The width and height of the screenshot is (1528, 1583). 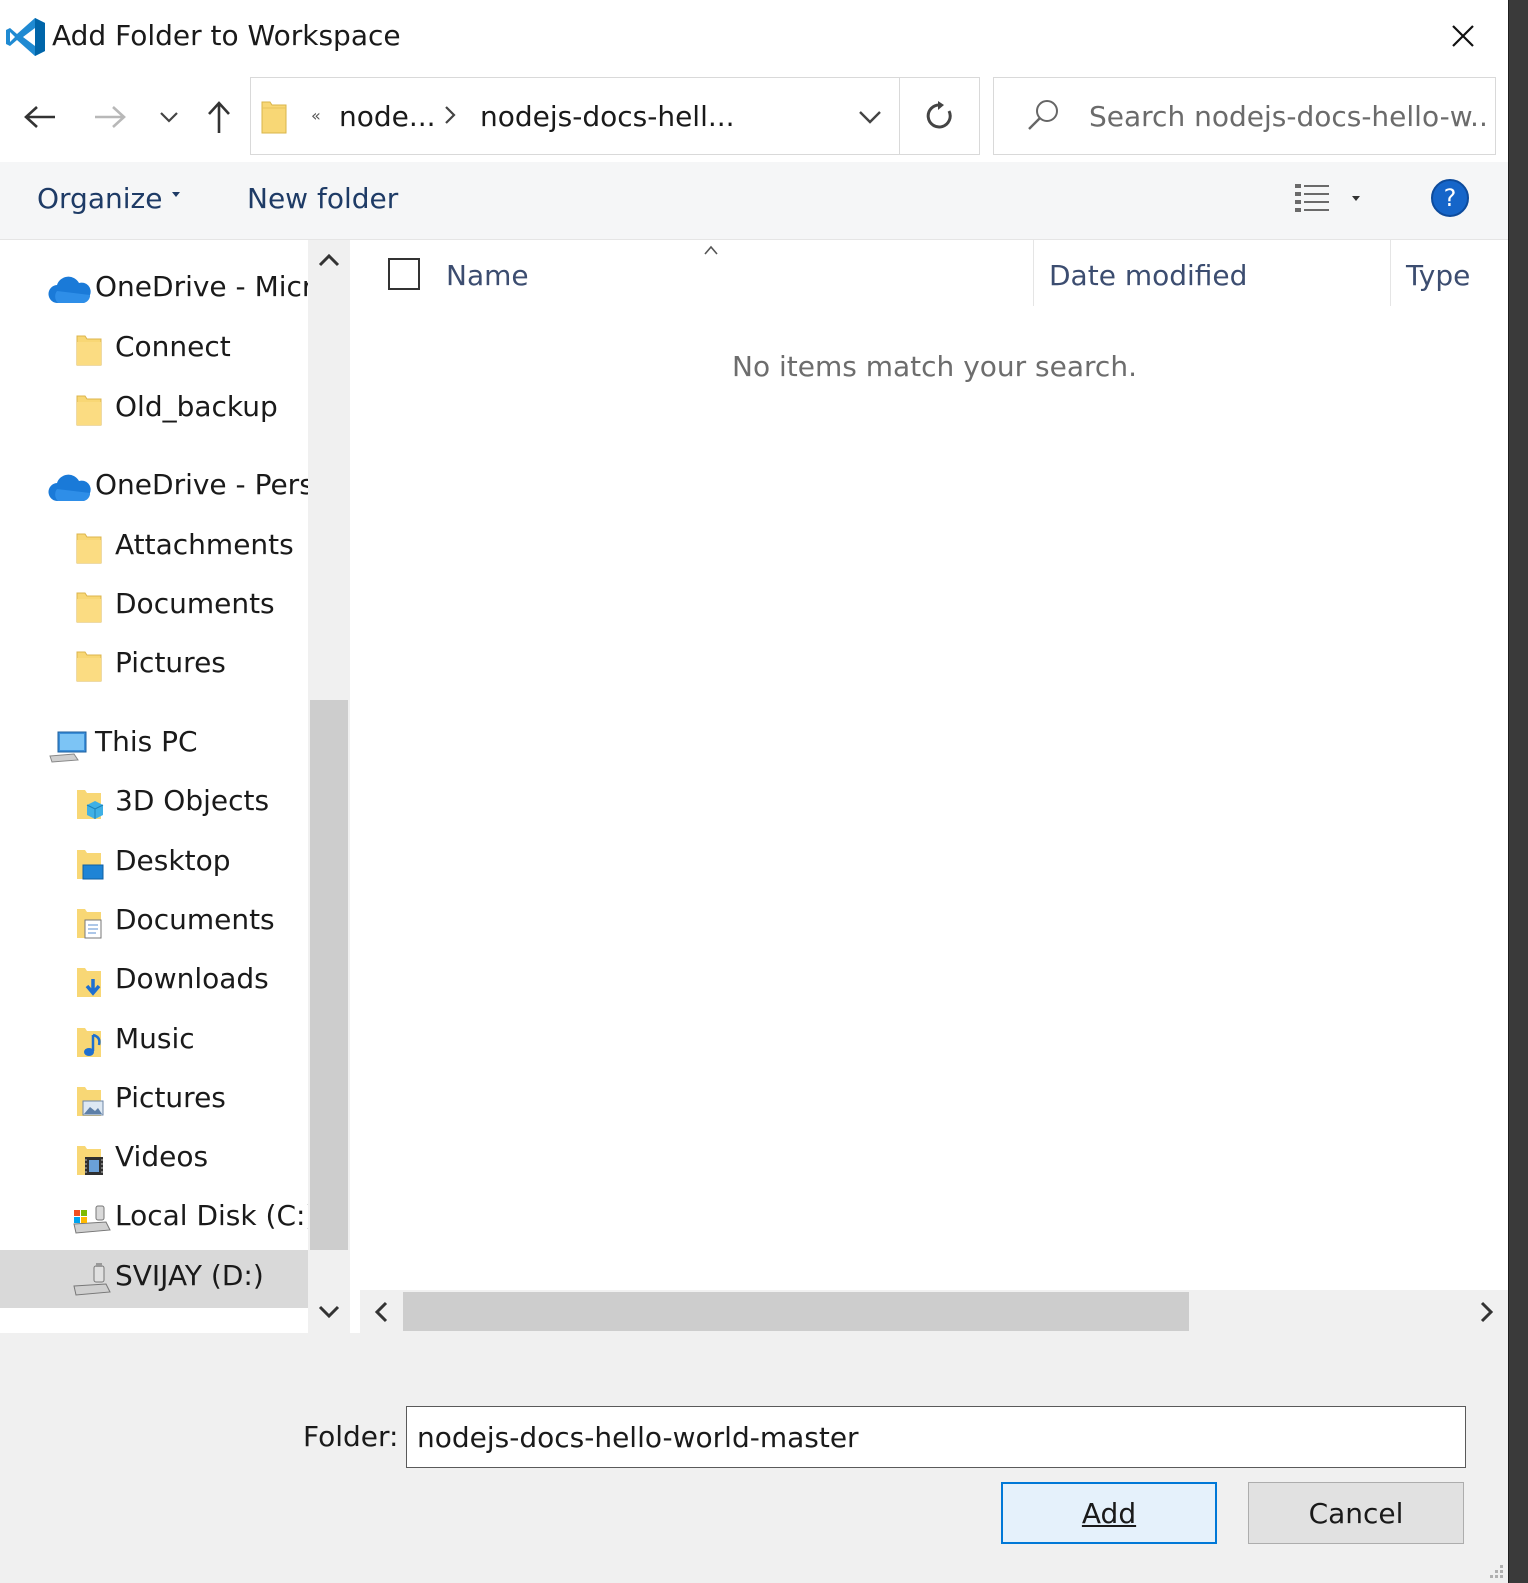 I want to click on arrow-left-icon, so click(x=39, y=117).